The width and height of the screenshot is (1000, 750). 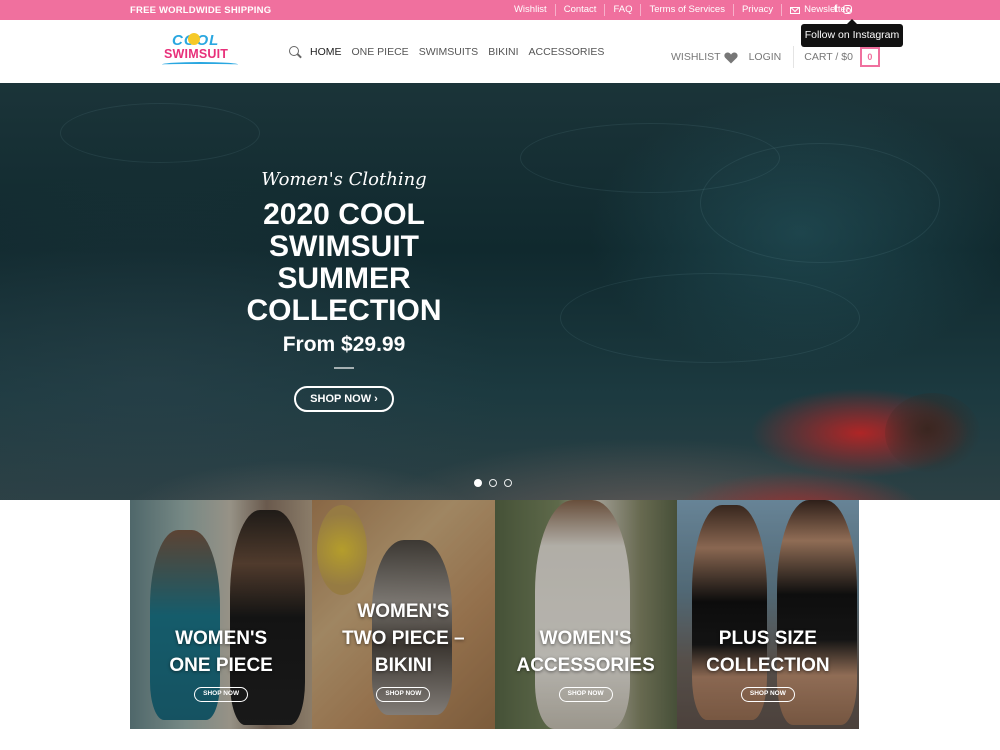 I want to click on nav-item-accessories: ACCESSORIES, so click(x=567, y=52).